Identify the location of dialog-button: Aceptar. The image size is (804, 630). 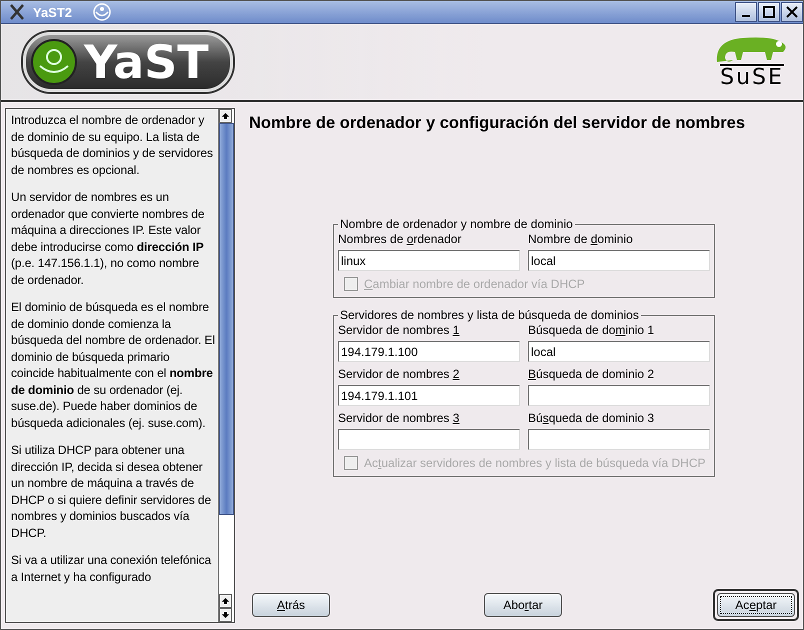
(756, 605).